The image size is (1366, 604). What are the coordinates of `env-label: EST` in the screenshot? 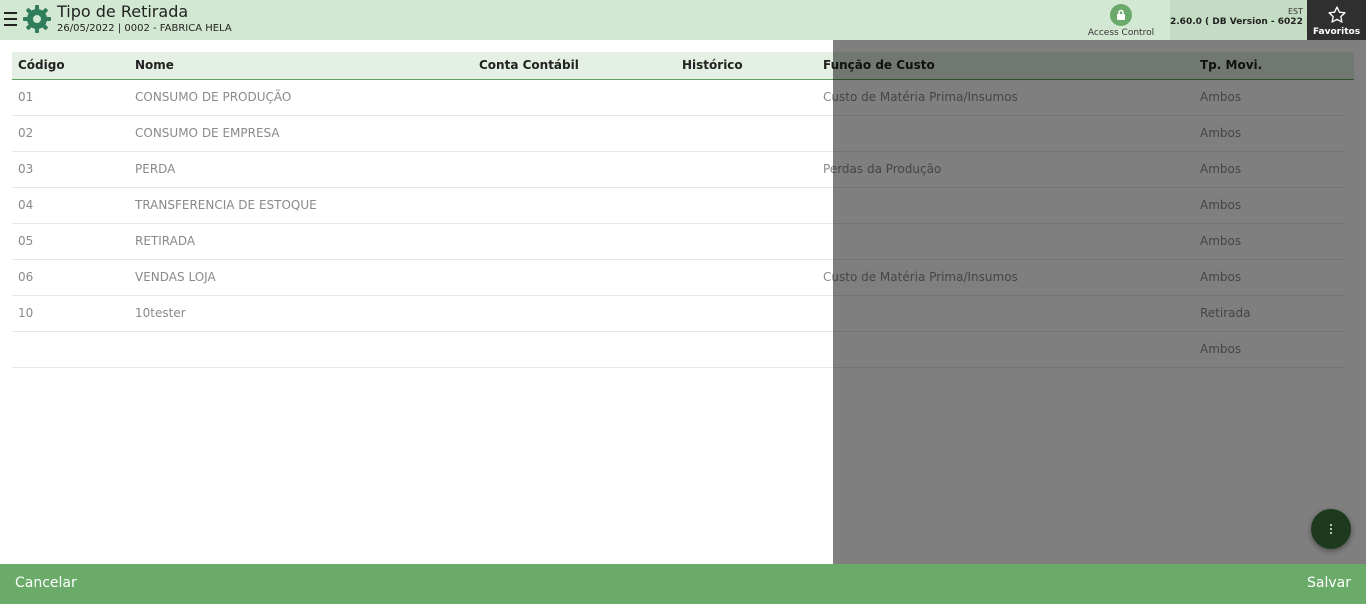 It's located at (1295, 11).